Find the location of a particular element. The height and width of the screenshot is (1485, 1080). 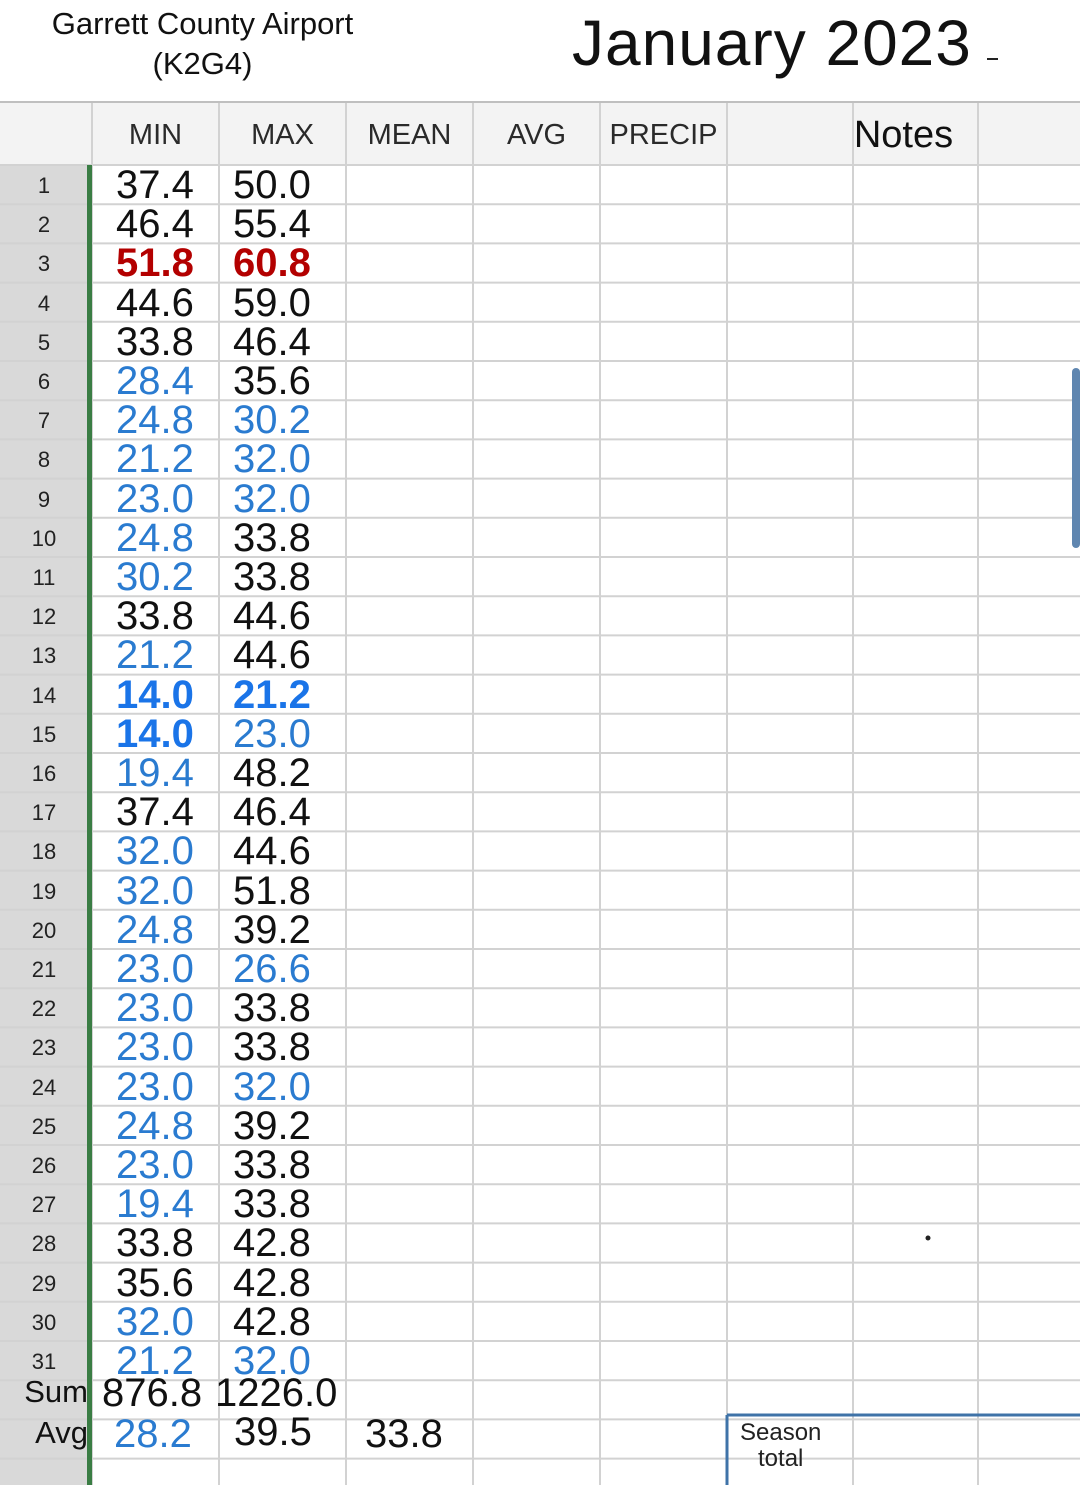

row-number: 12 is located at coordinates (44, 617).